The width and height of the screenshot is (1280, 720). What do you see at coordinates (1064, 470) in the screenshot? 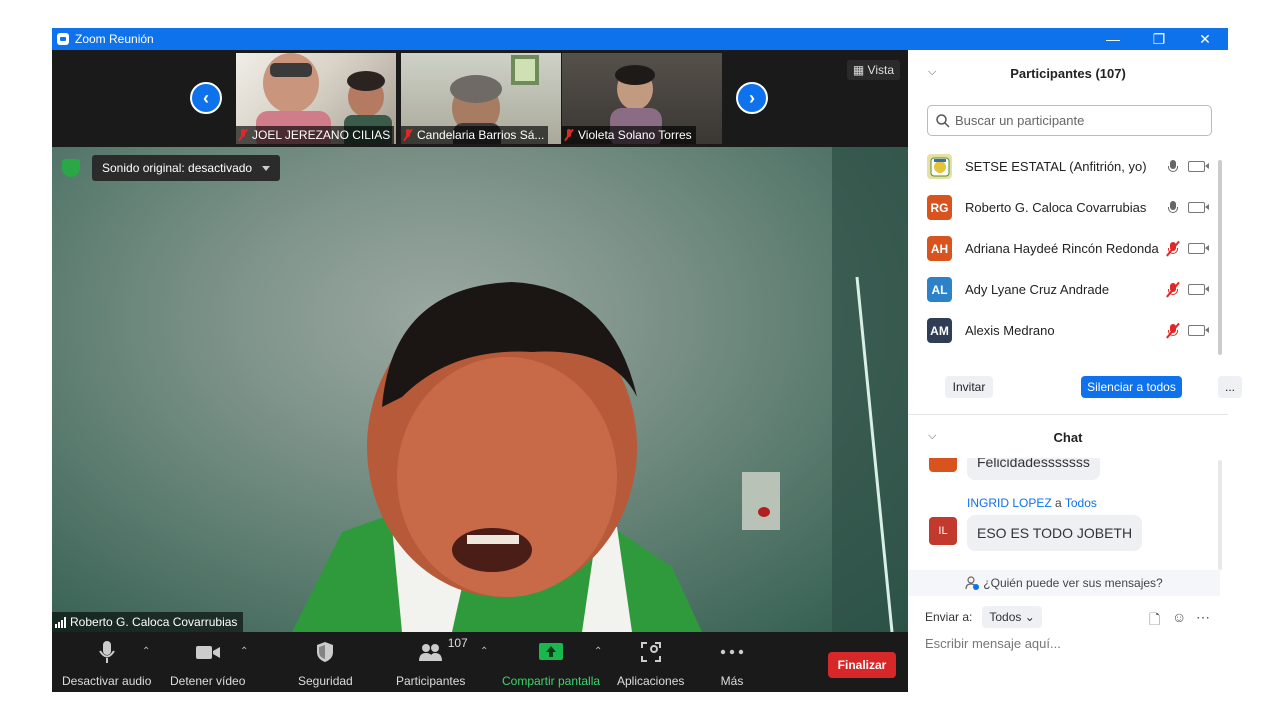
I see `chat-message: Felicidadesssssss` at bounding box center [1064, 470].